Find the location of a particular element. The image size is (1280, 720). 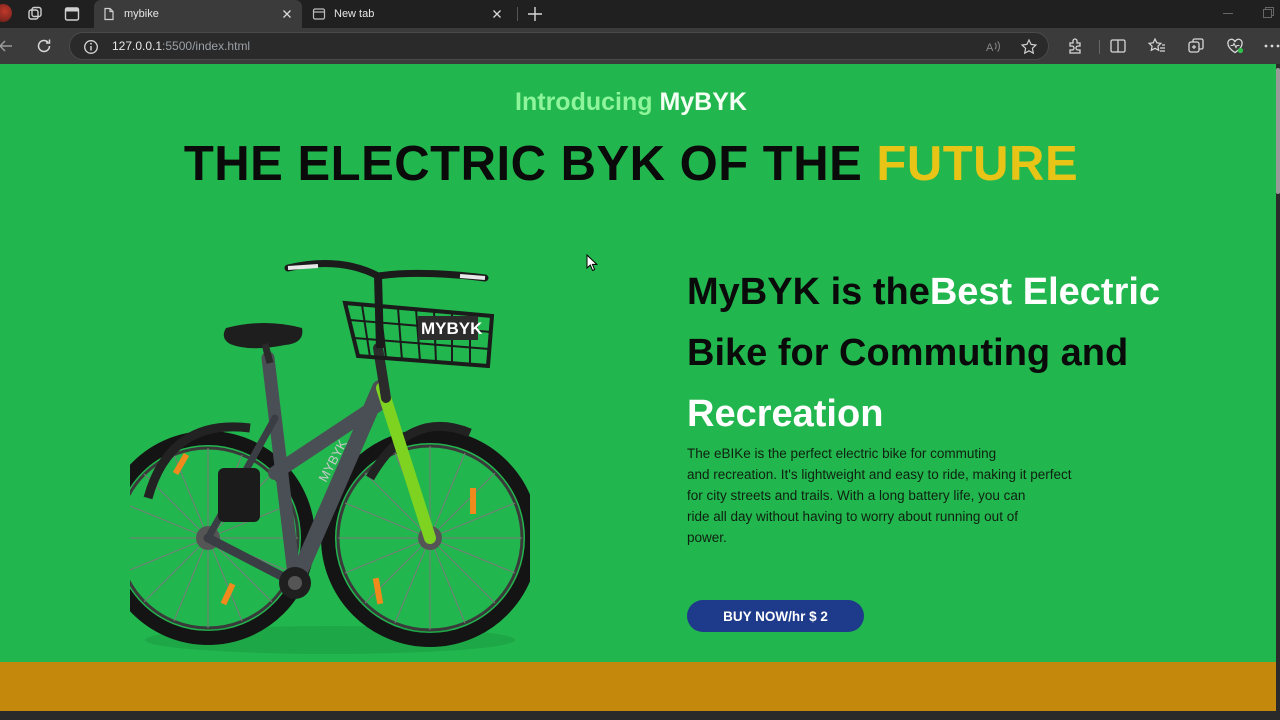

buy-now-button: BUY NOW/hr $ 2 is located at coordinates (775, 616).